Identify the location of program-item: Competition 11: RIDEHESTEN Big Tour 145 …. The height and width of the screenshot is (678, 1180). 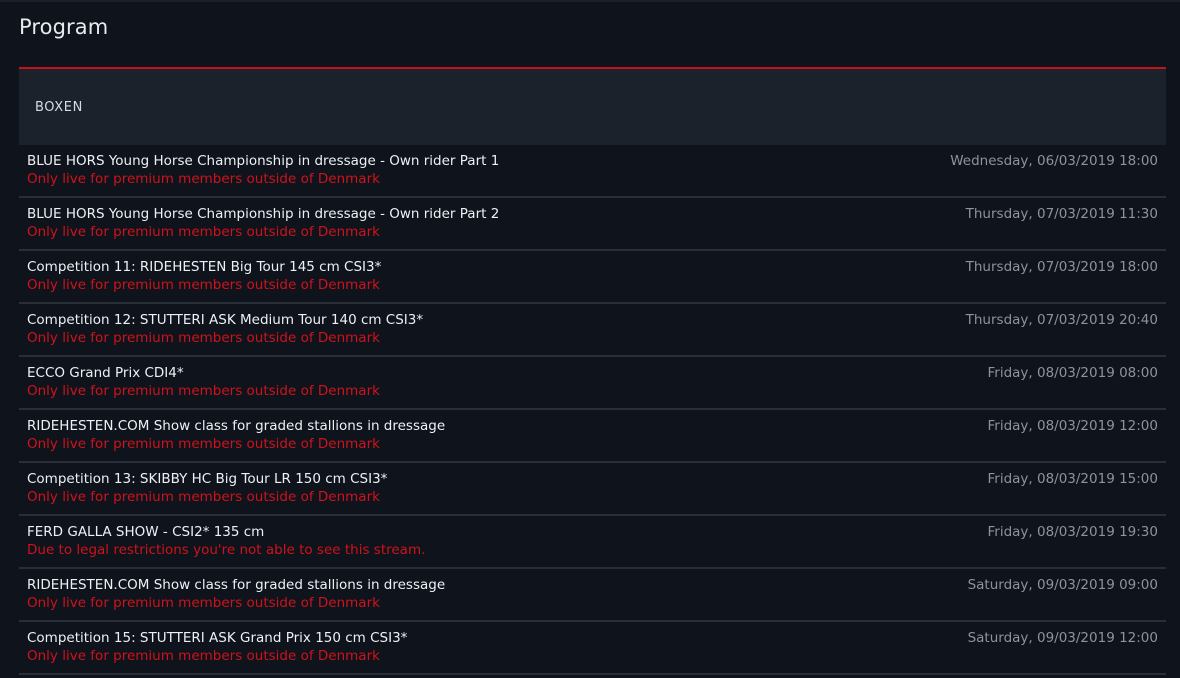
(592, 277).